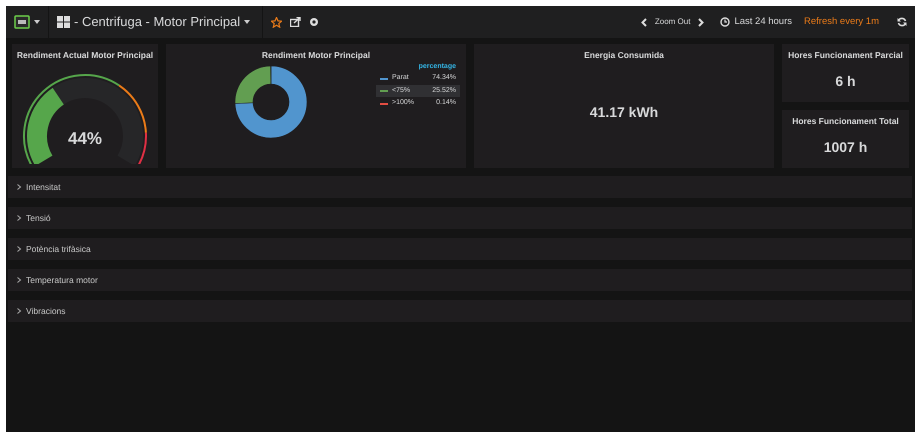  What do you see at coordinates (841, 22) in the screenshot?
I see `refresh-interval-button: Refresh every 1m` at bounding box center [841, 22].